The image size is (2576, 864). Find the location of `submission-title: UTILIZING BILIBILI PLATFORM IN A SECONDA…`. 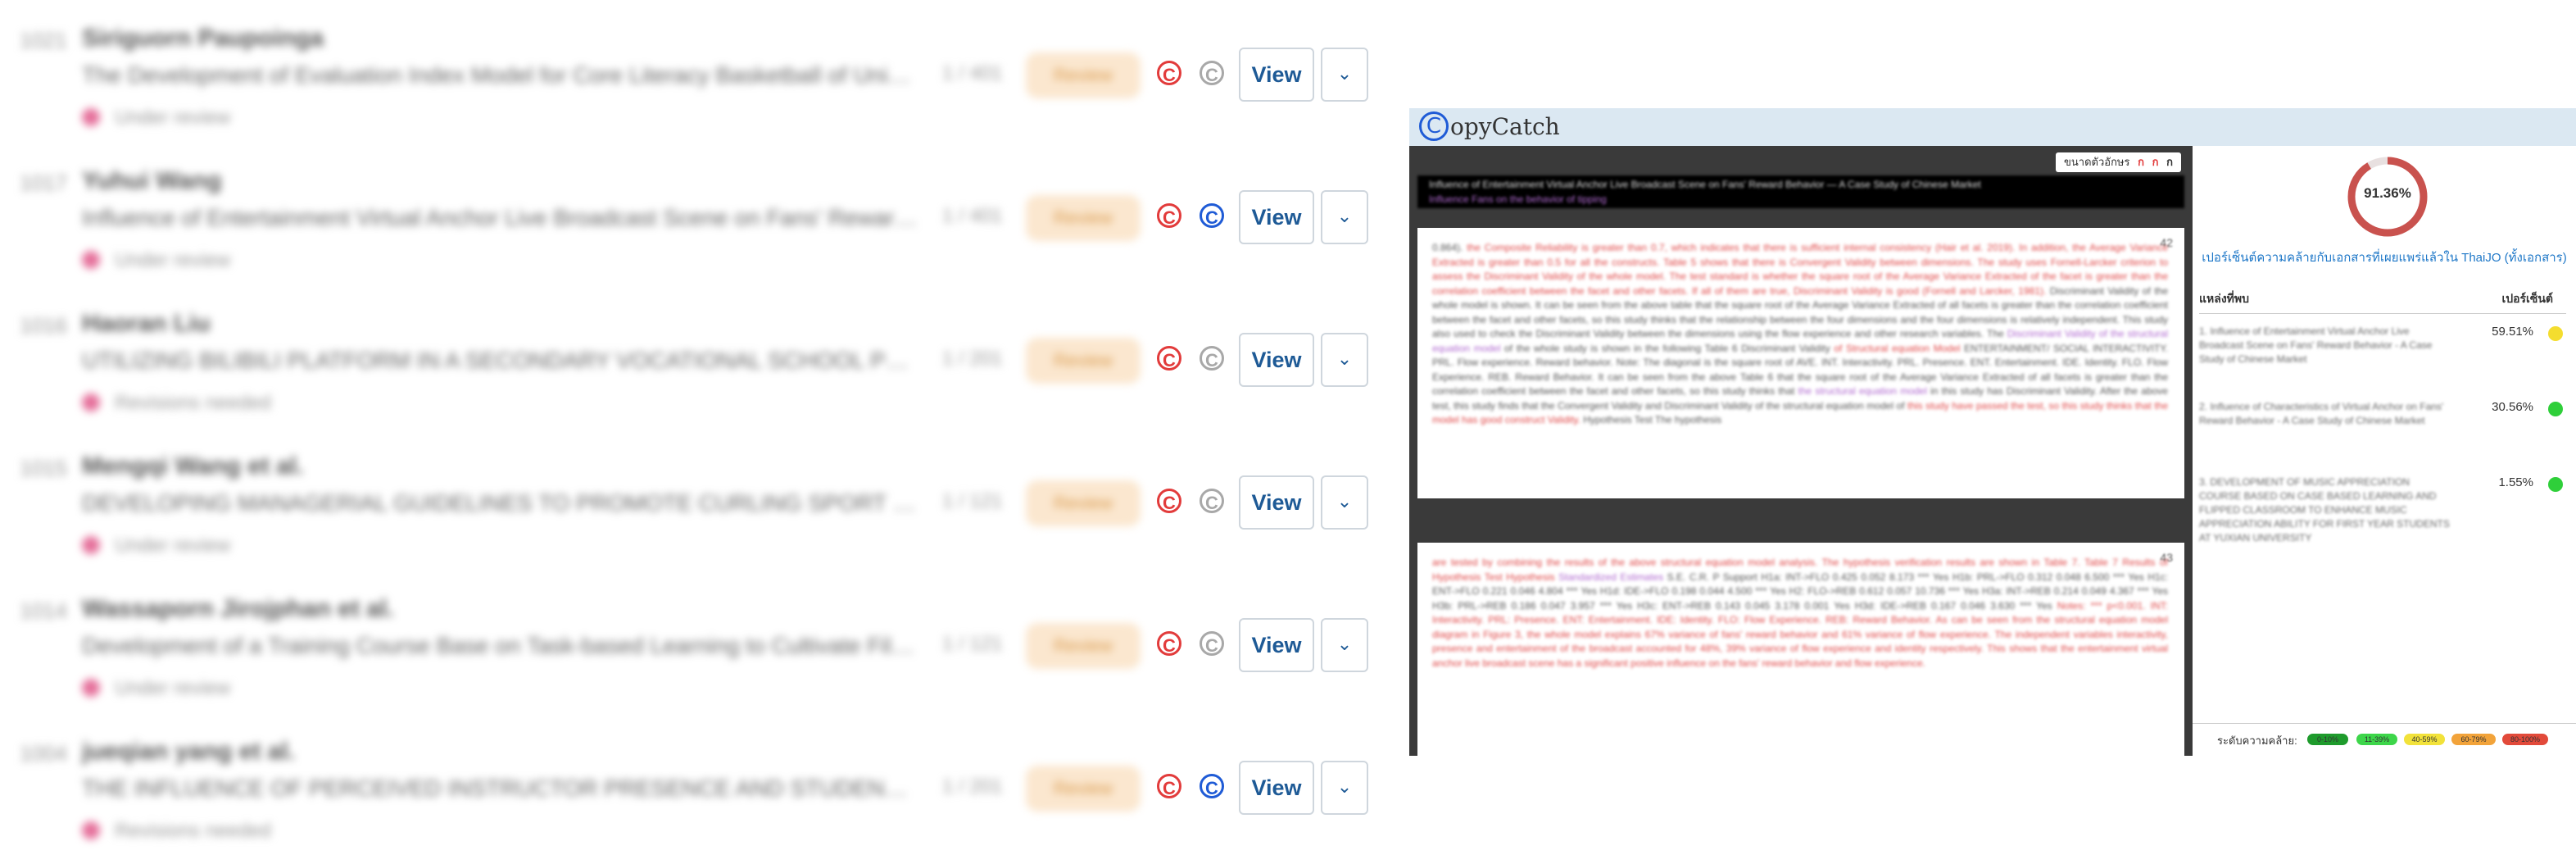

submission-title: UTILIZING BILIBILI PLATFORM IN A SECONDA… is located at coordinates (500, 361).